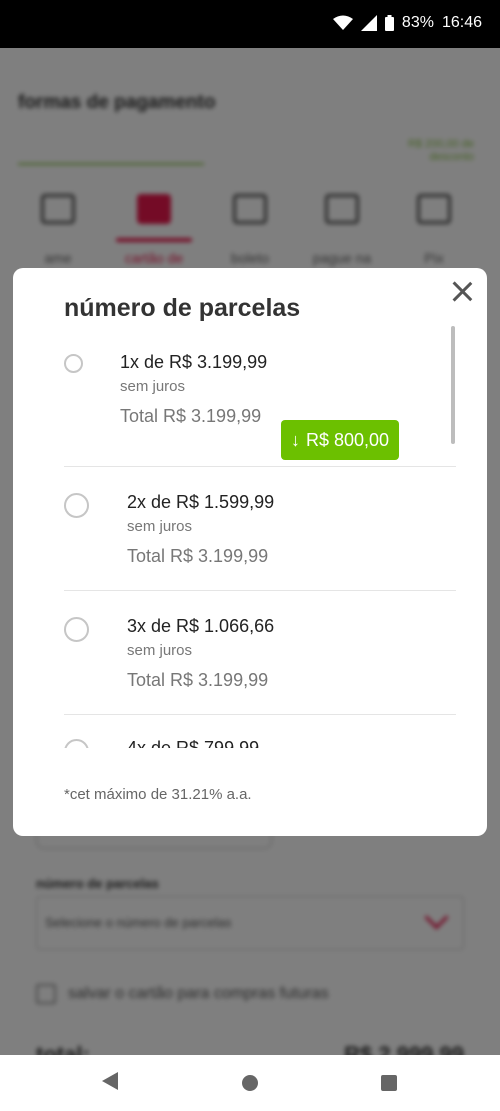  Describe the element at coordinates (194, 362) in the screenshot. I see `installment-main: 1x de R$ 3.199,99` at that location.